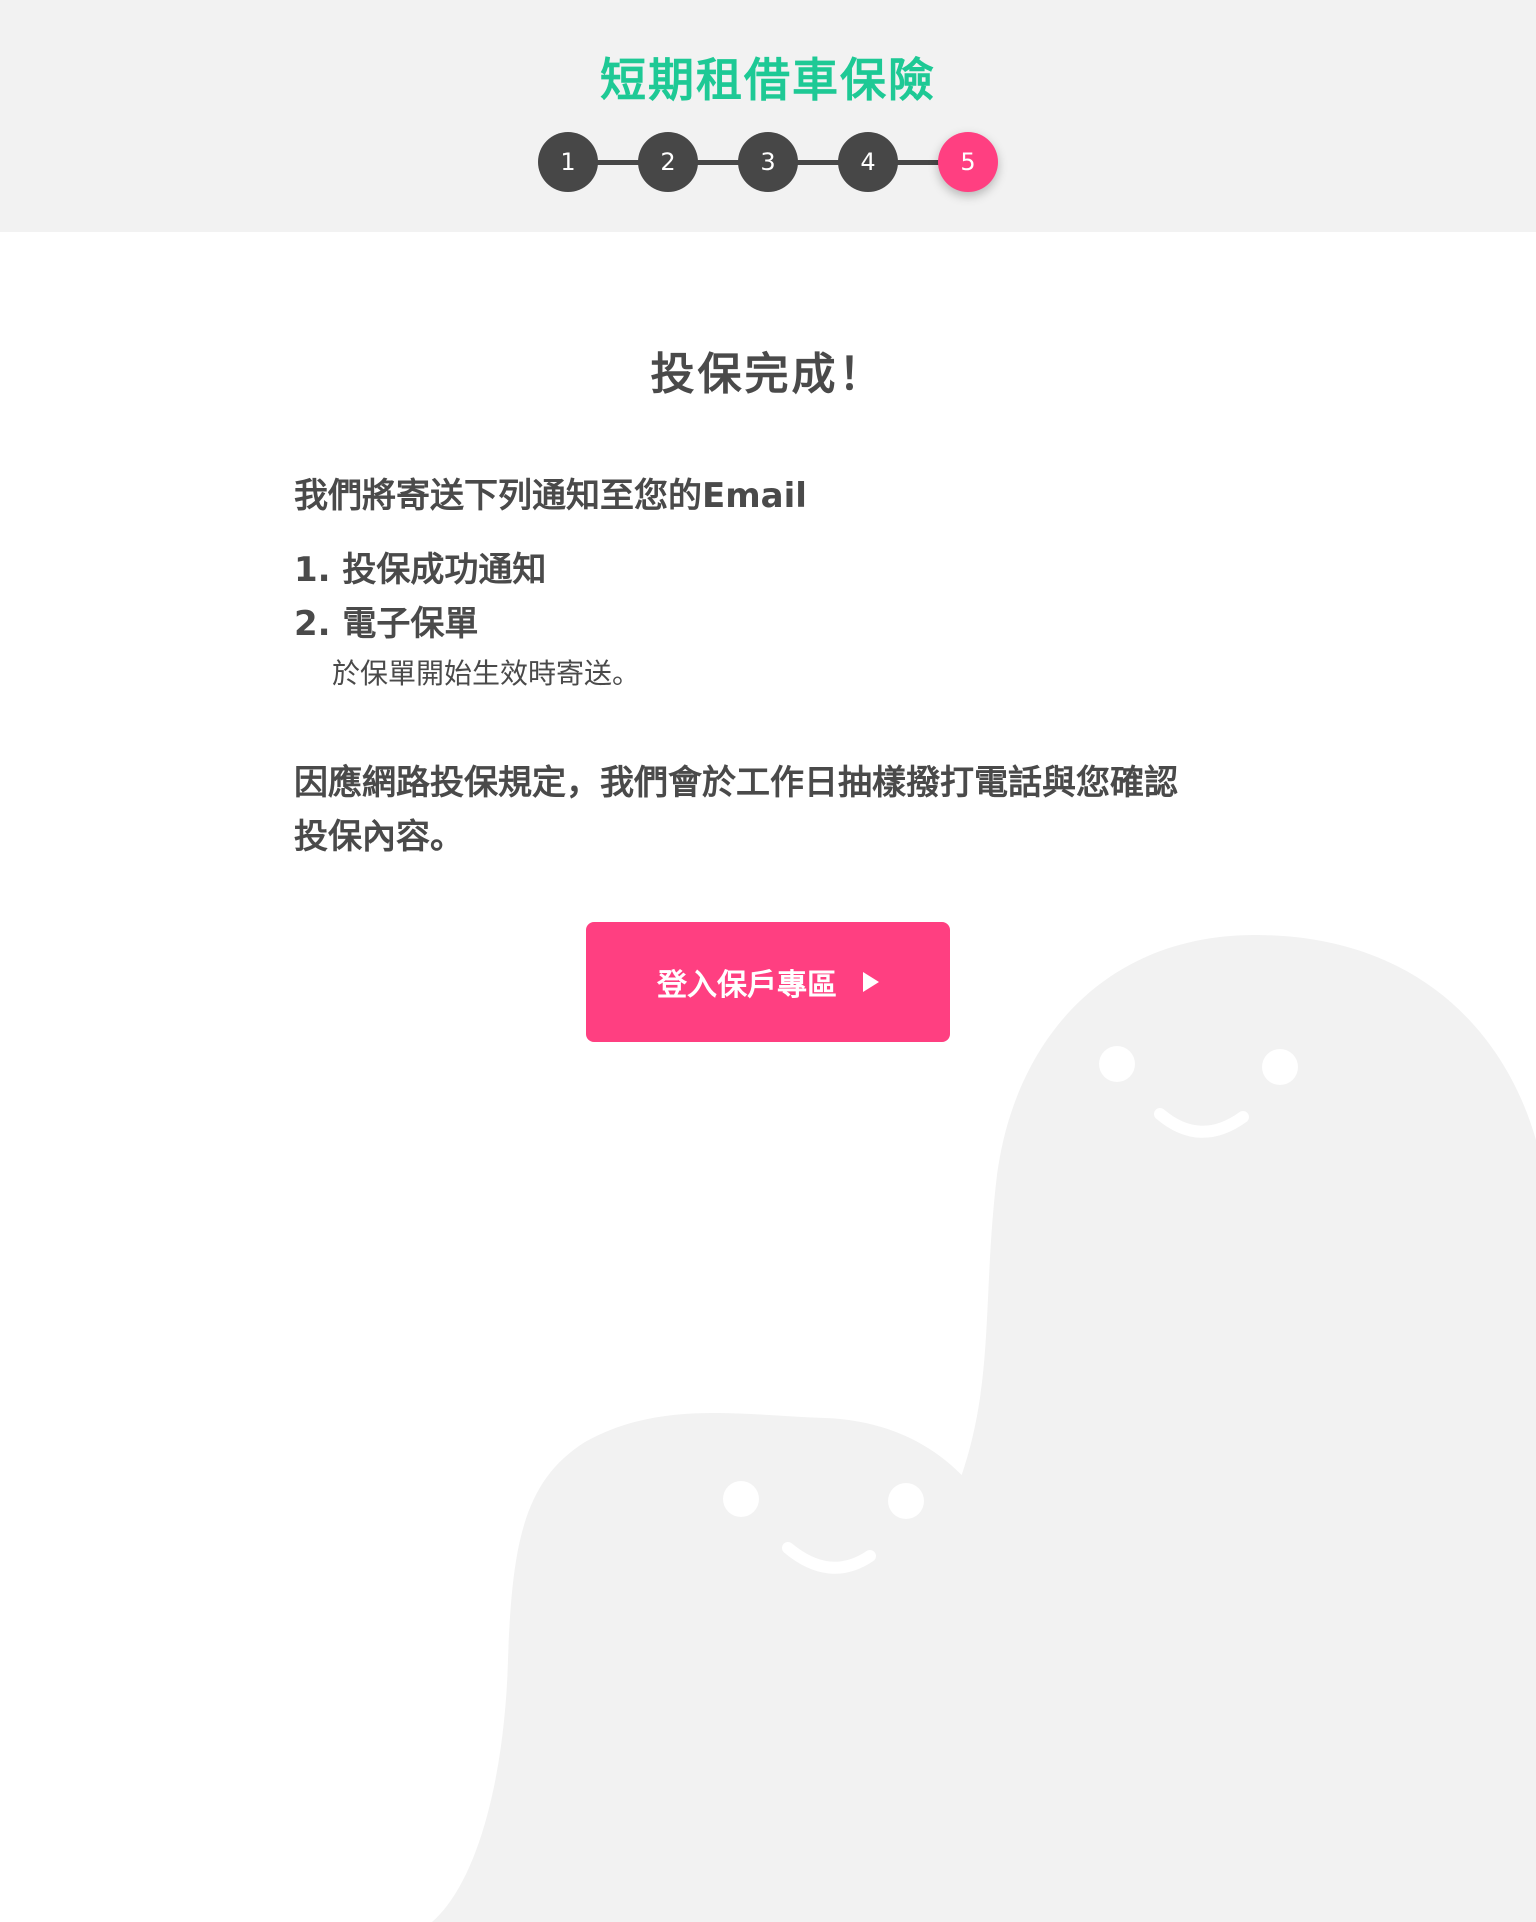 Image resolution: width=1536 pixels, height=1922 pixels. Describe the element at coordinates (379, 837) in the screenshot. I see `verification-line-2: 投保內容。` at that location.